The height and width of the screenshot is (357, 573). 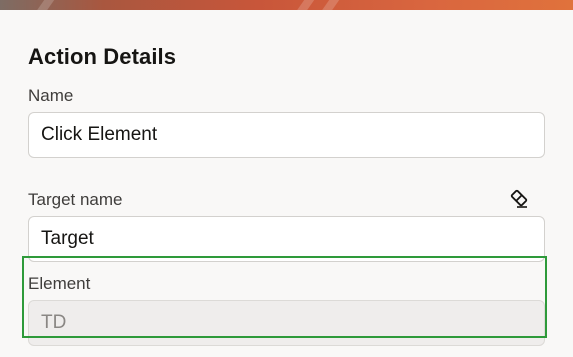 What do you see at coordinates (286, 323) in the screenshot?
I see `element-input` at bounding box center [286, 323].